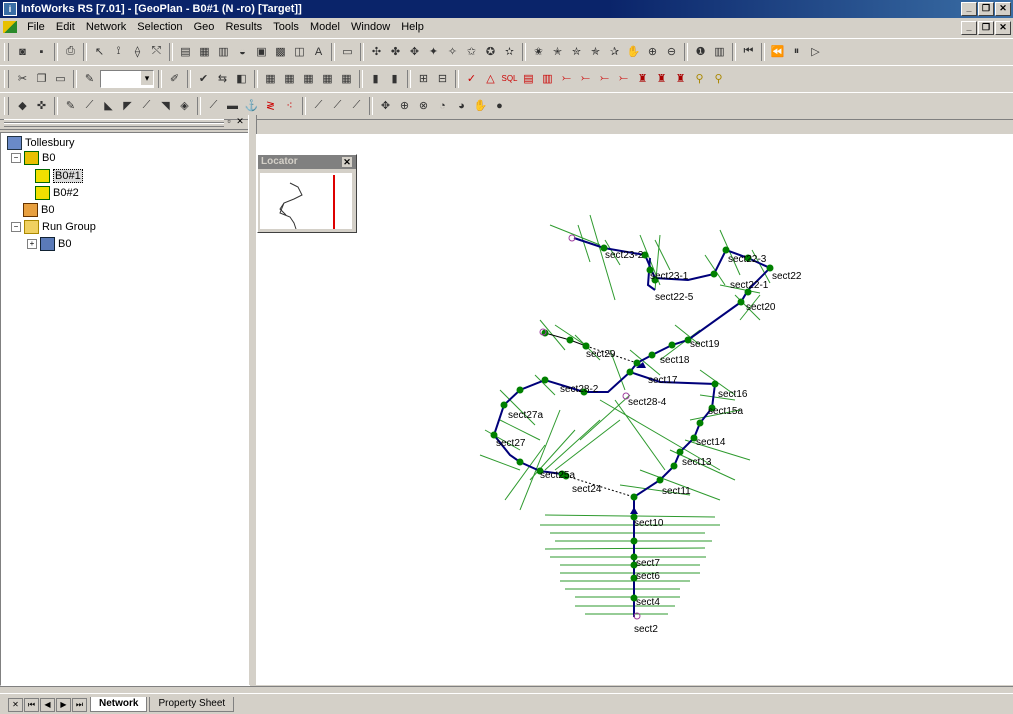  What do you see at coordinates (394, 78) in the screenshot?
I see `book-2-icon: ▮` at bounding box center [394, 78].